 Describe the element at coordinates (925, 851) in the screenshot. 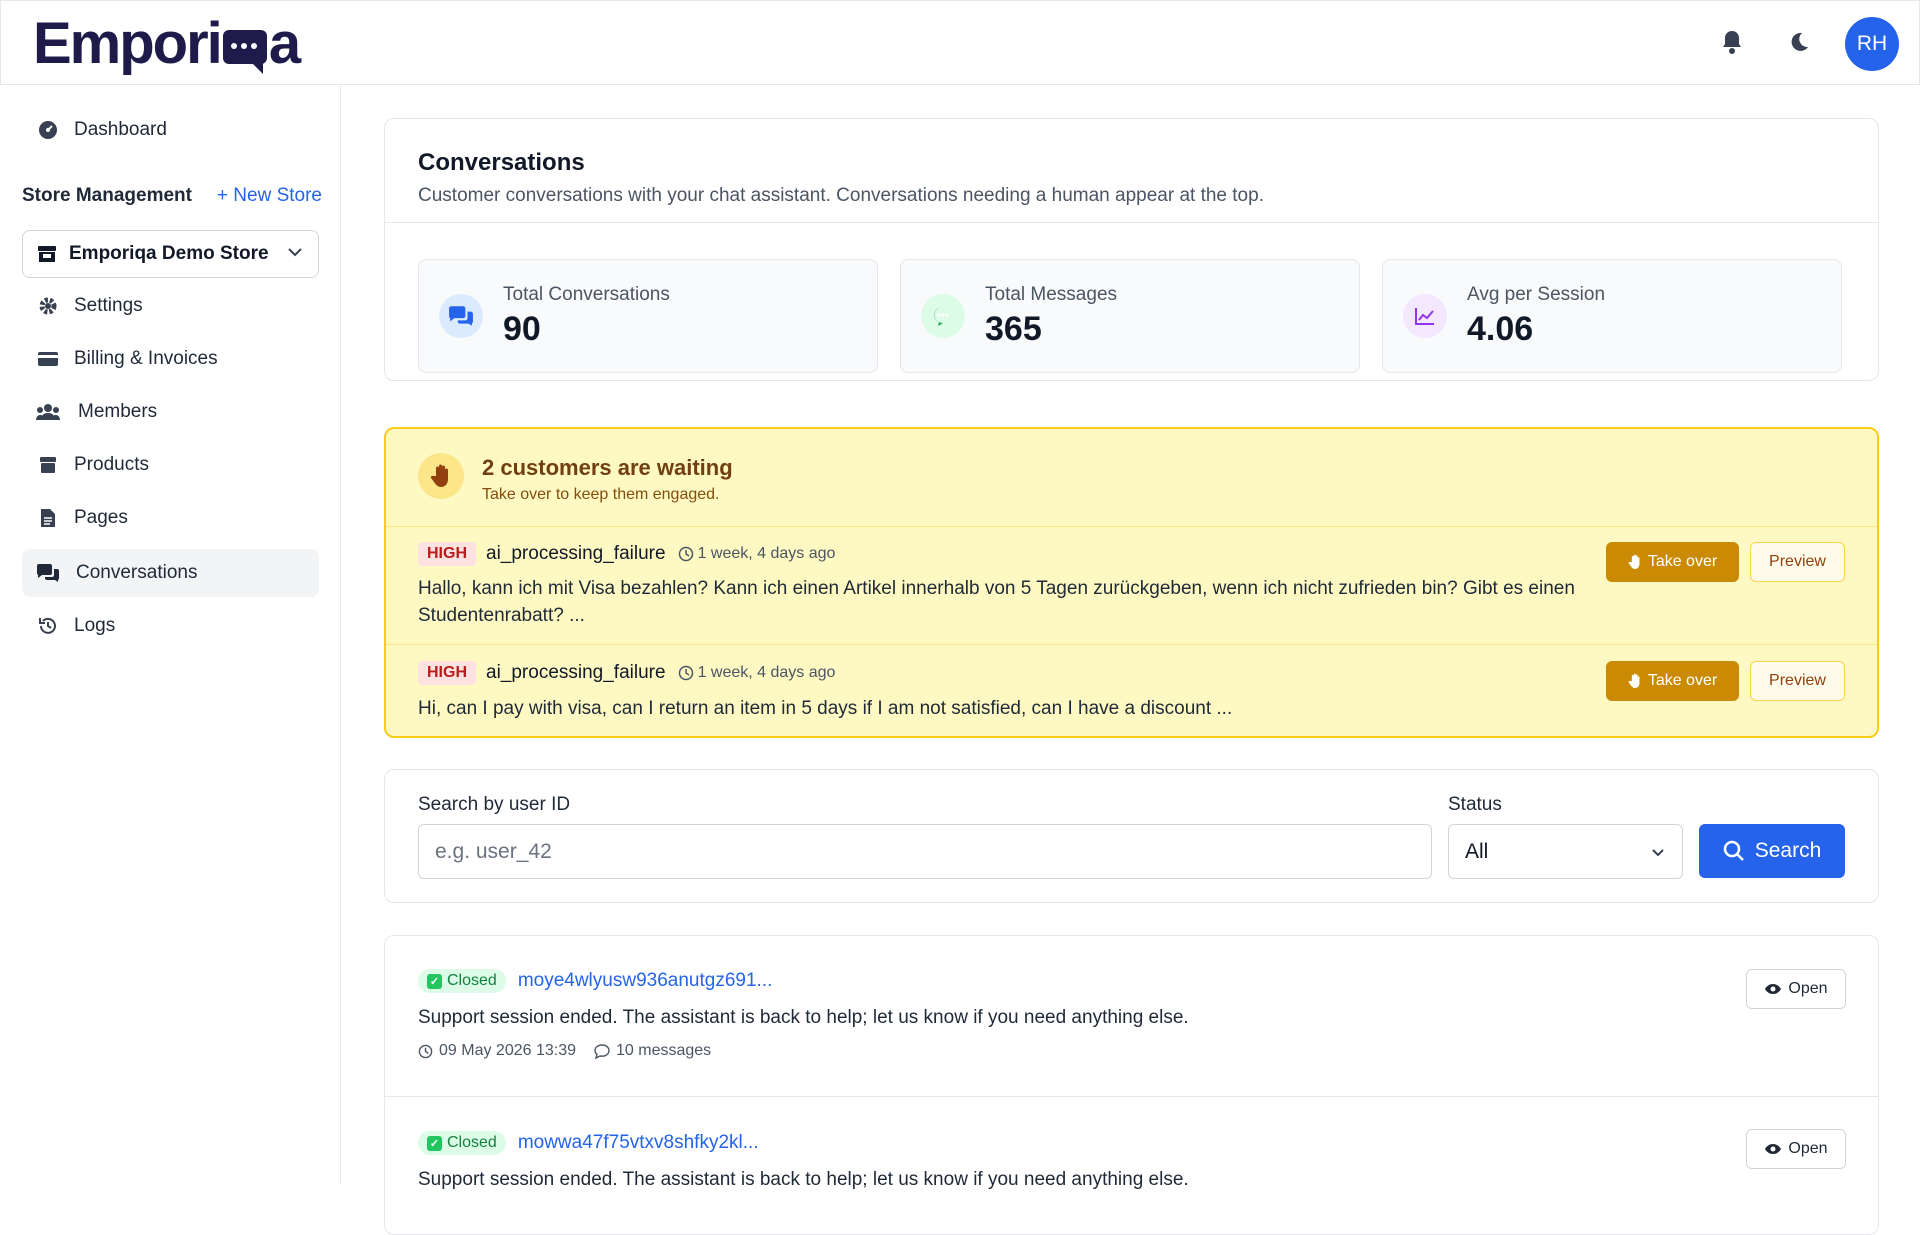

I see `user-id-search-input` at that location.